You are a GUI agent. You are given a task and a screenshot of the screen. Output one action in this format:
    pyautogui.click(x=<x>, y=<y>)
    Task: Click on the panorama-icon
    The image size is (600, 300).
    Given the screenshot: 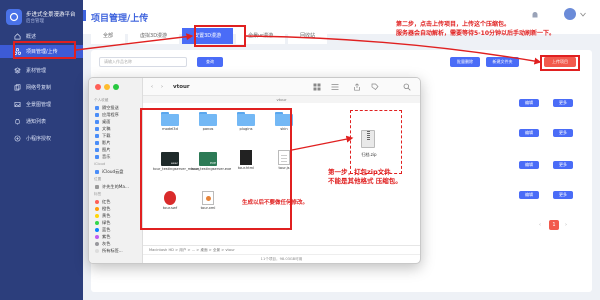 What is the action you would take?
    pyautogui.click(x=17, y=104)
    